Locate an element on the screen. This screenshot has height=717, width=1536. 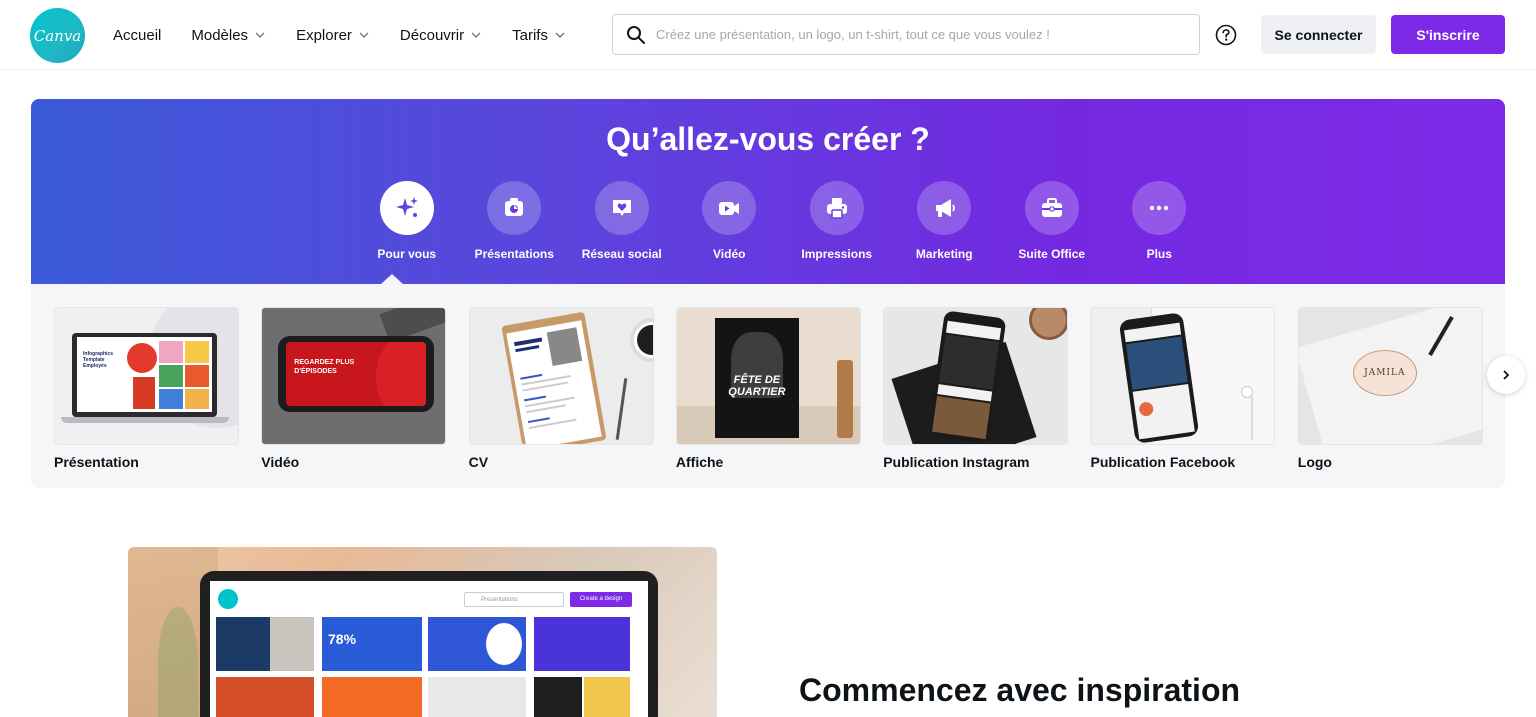
card-label: Présentation is located at coordinates (96, 462).